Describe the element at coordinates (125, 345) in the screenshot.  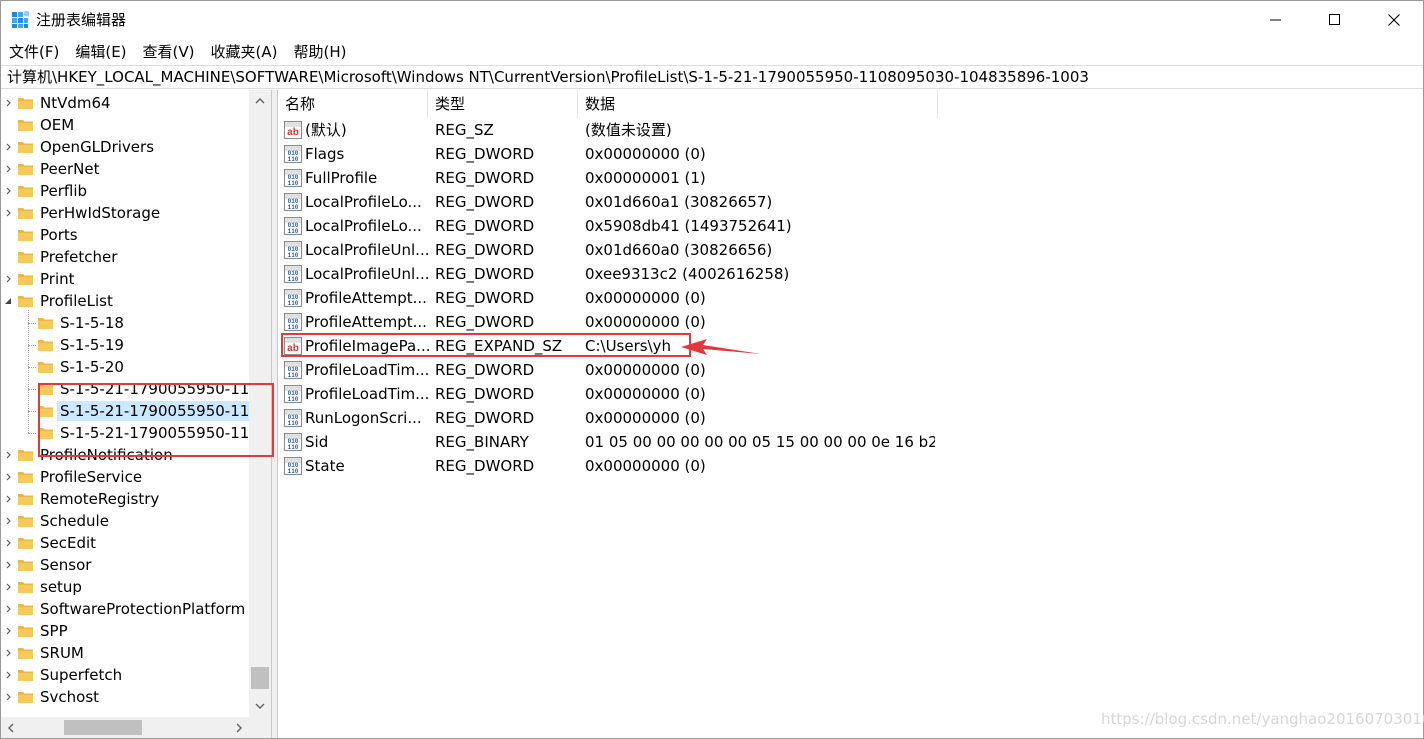
I see `tree-item: S-1-5-19` at that location.